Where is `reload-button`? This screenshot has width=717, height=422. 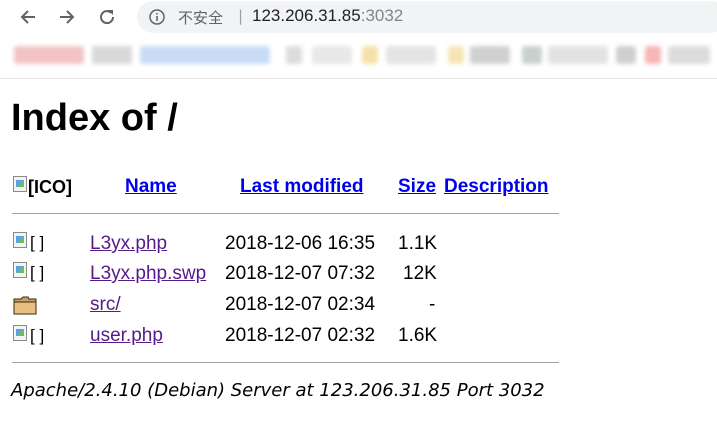 reload-button is located at coordinates (107, 17).